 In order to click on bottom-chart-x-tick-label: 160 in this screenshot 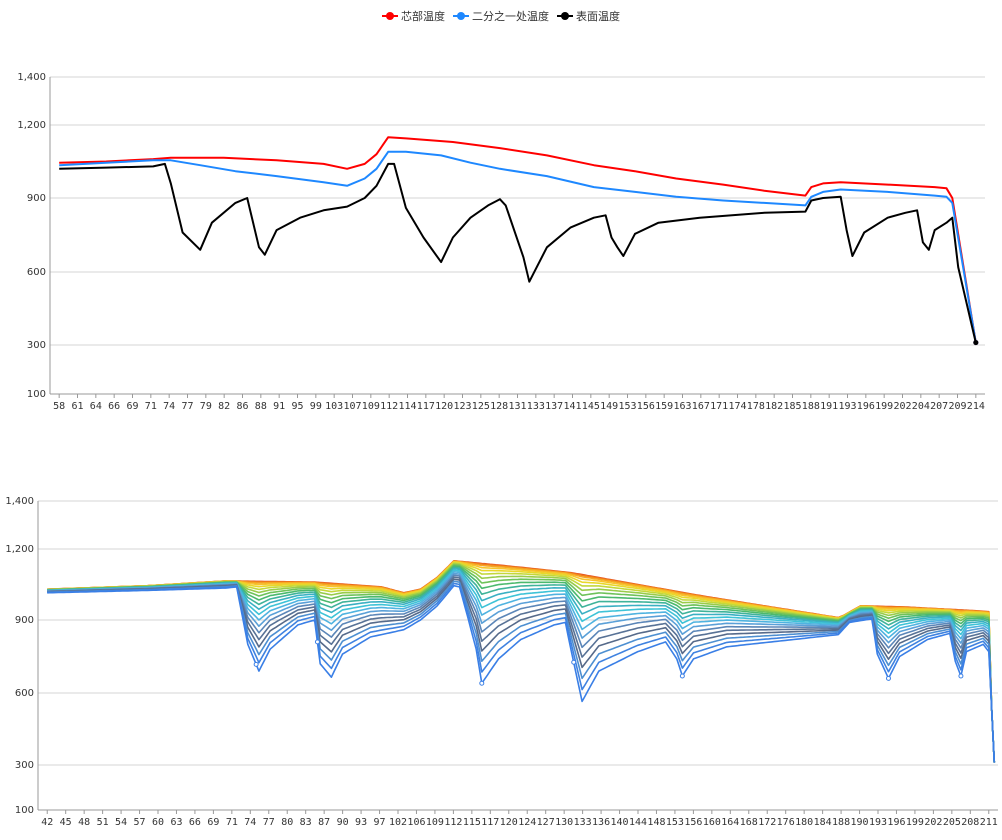, I will do `click(712, 822)`.